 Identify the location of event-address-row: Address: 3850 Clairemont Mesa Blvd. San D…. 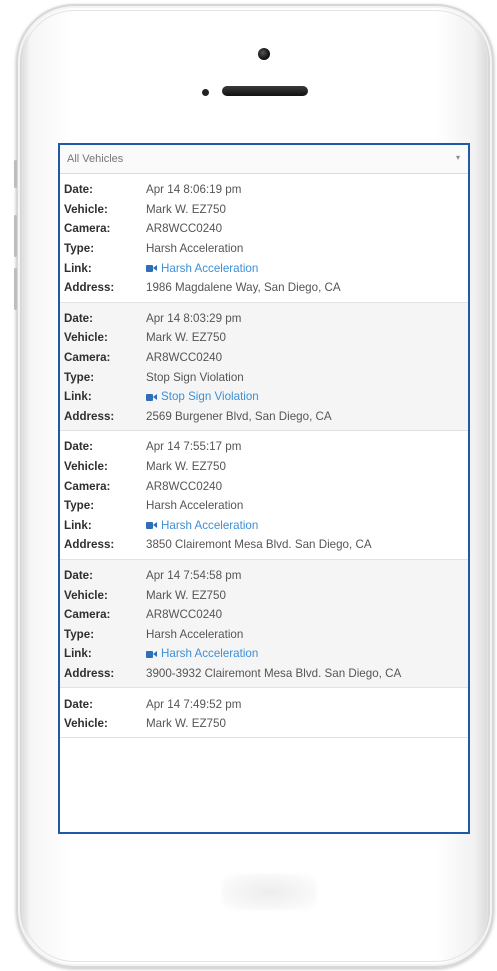
(262, 545).